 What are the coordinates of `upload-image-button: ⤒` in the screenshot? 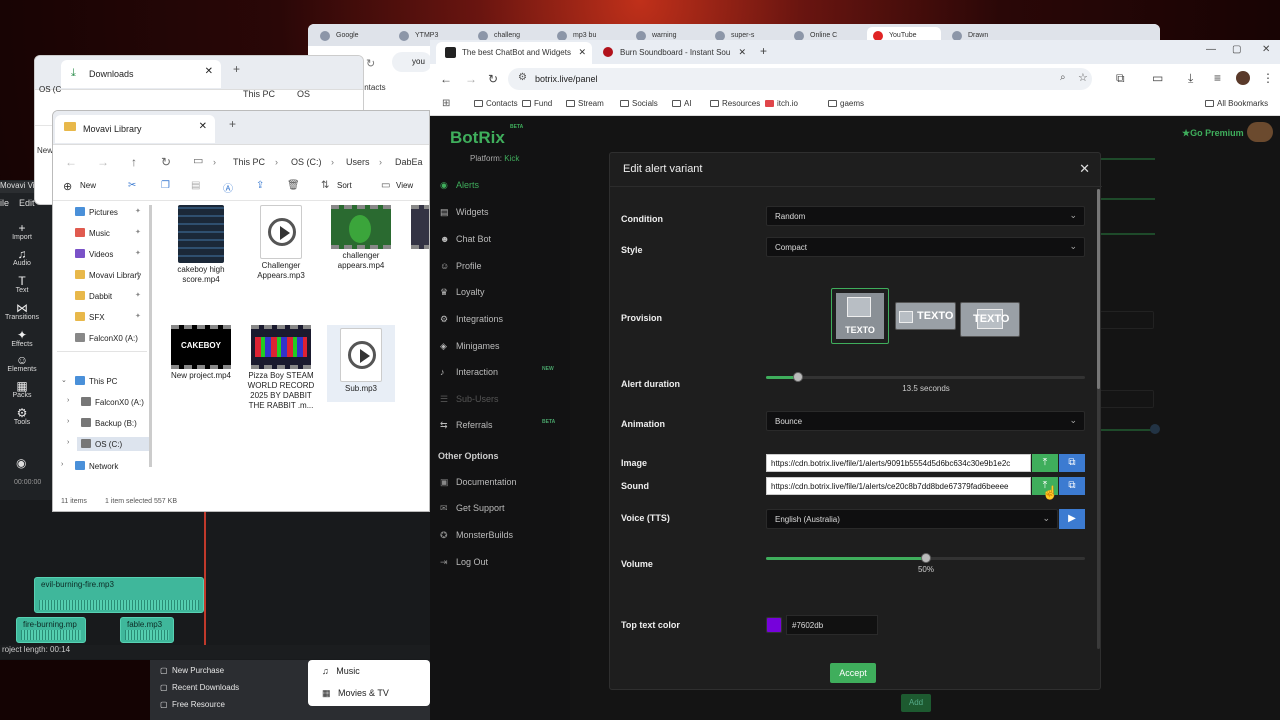 It's located at (1045, 463).